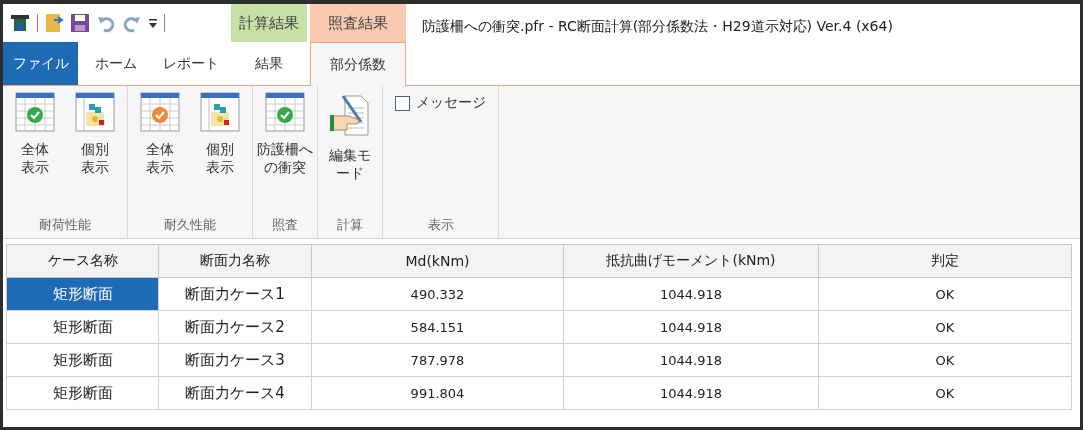 The height and width of the screenshot is (430, 1083). I want to click on column-header: 抵抗曲げモーメント(kNm), so click(691, 261).